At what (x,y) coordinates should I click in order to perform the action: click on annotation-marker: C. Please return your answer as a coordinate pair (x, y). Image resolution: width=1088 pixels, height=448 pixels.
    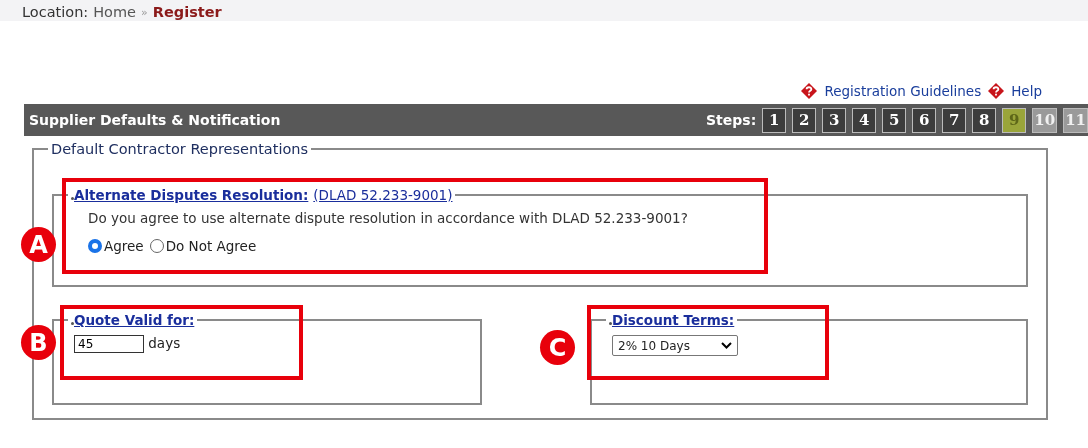
    Looking at the image, I should click on (557, 347).